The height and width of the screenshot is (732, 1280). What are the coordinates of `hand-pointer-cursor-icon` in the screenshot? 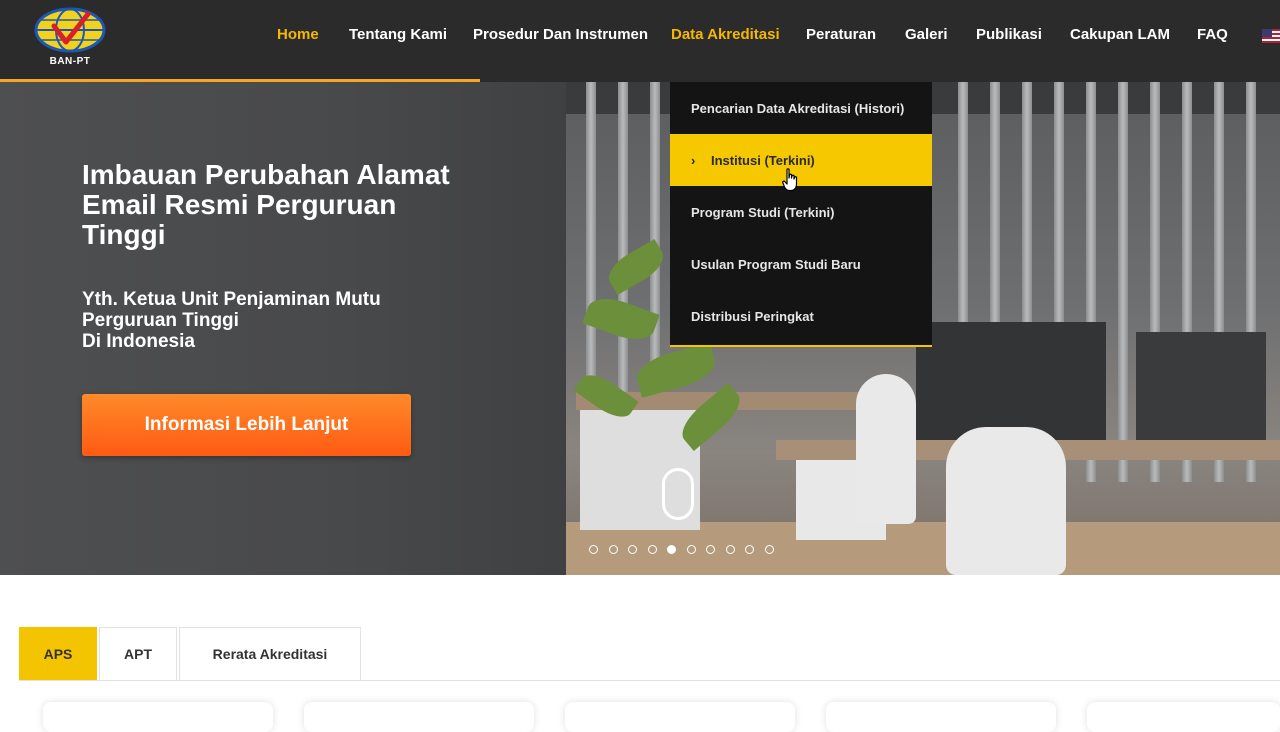 It's located at (790, 180).